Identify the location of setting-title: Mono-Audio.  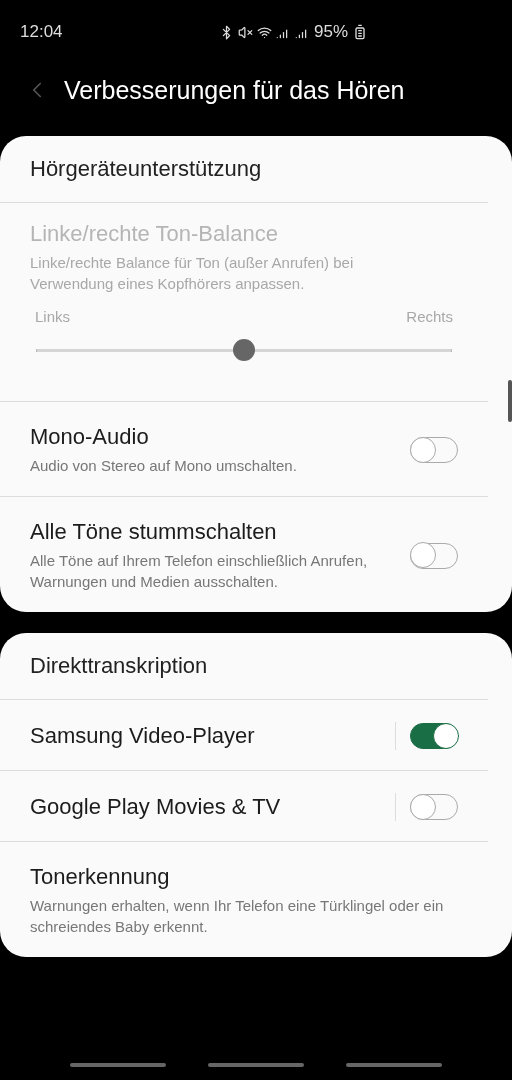
(90, 437).